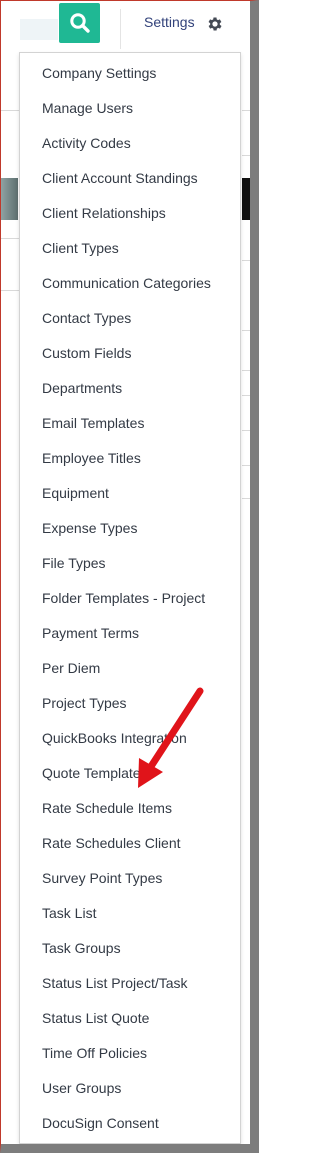  What do you see at coordinates (169, 22) in the screenshot?
I see `settings-link: Settings` at bounding box center [169, 22].